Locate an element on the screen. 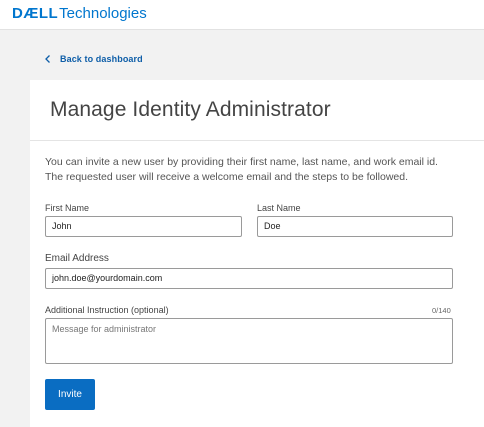 The width and height of the screenshot is (484, 427). logo-technologies-wordmark: Technologies is located at coordinates (103, 13).